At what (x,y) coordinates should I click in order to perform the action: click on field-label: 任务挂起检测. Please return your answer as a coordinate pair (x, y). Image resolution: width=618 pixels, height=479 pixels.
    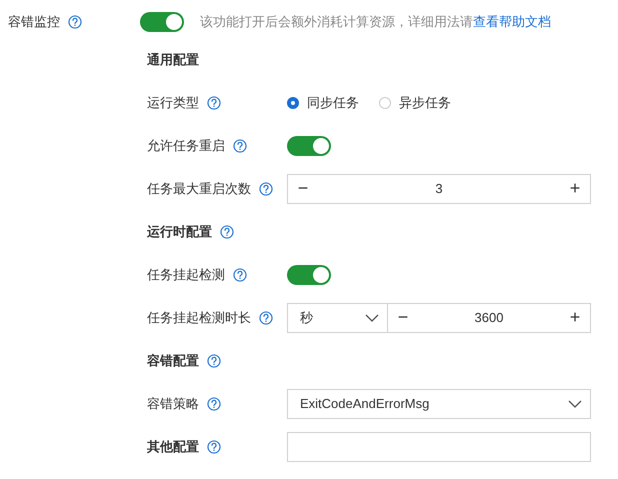
    Looking at the image, I should click on (186, 275).